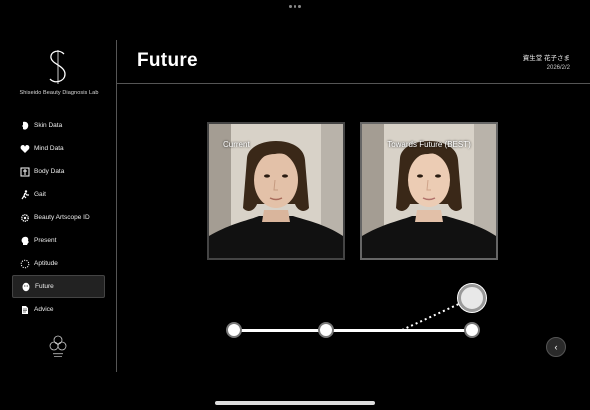 This screenshot has width=590, height=410. I want to click on sidebar-item-present: Present, so click(58, 240).